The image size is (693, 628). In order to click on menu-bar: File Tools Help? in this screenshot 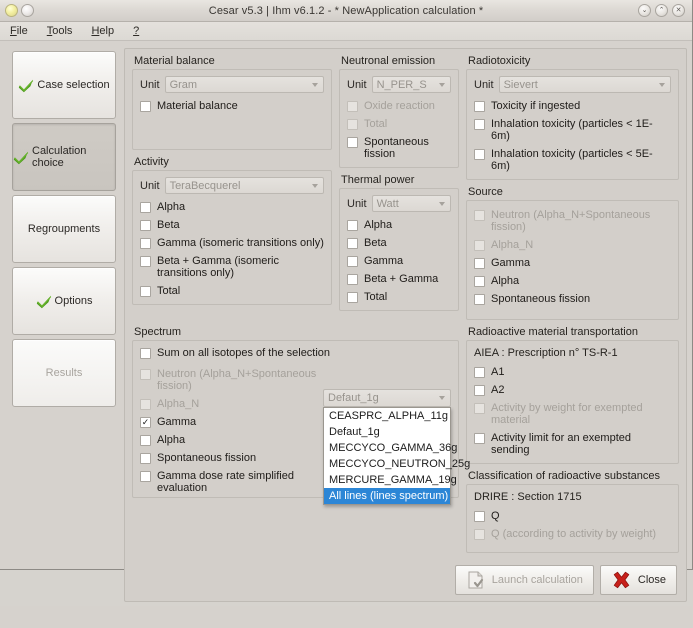, I will do `click(346, 31)`.